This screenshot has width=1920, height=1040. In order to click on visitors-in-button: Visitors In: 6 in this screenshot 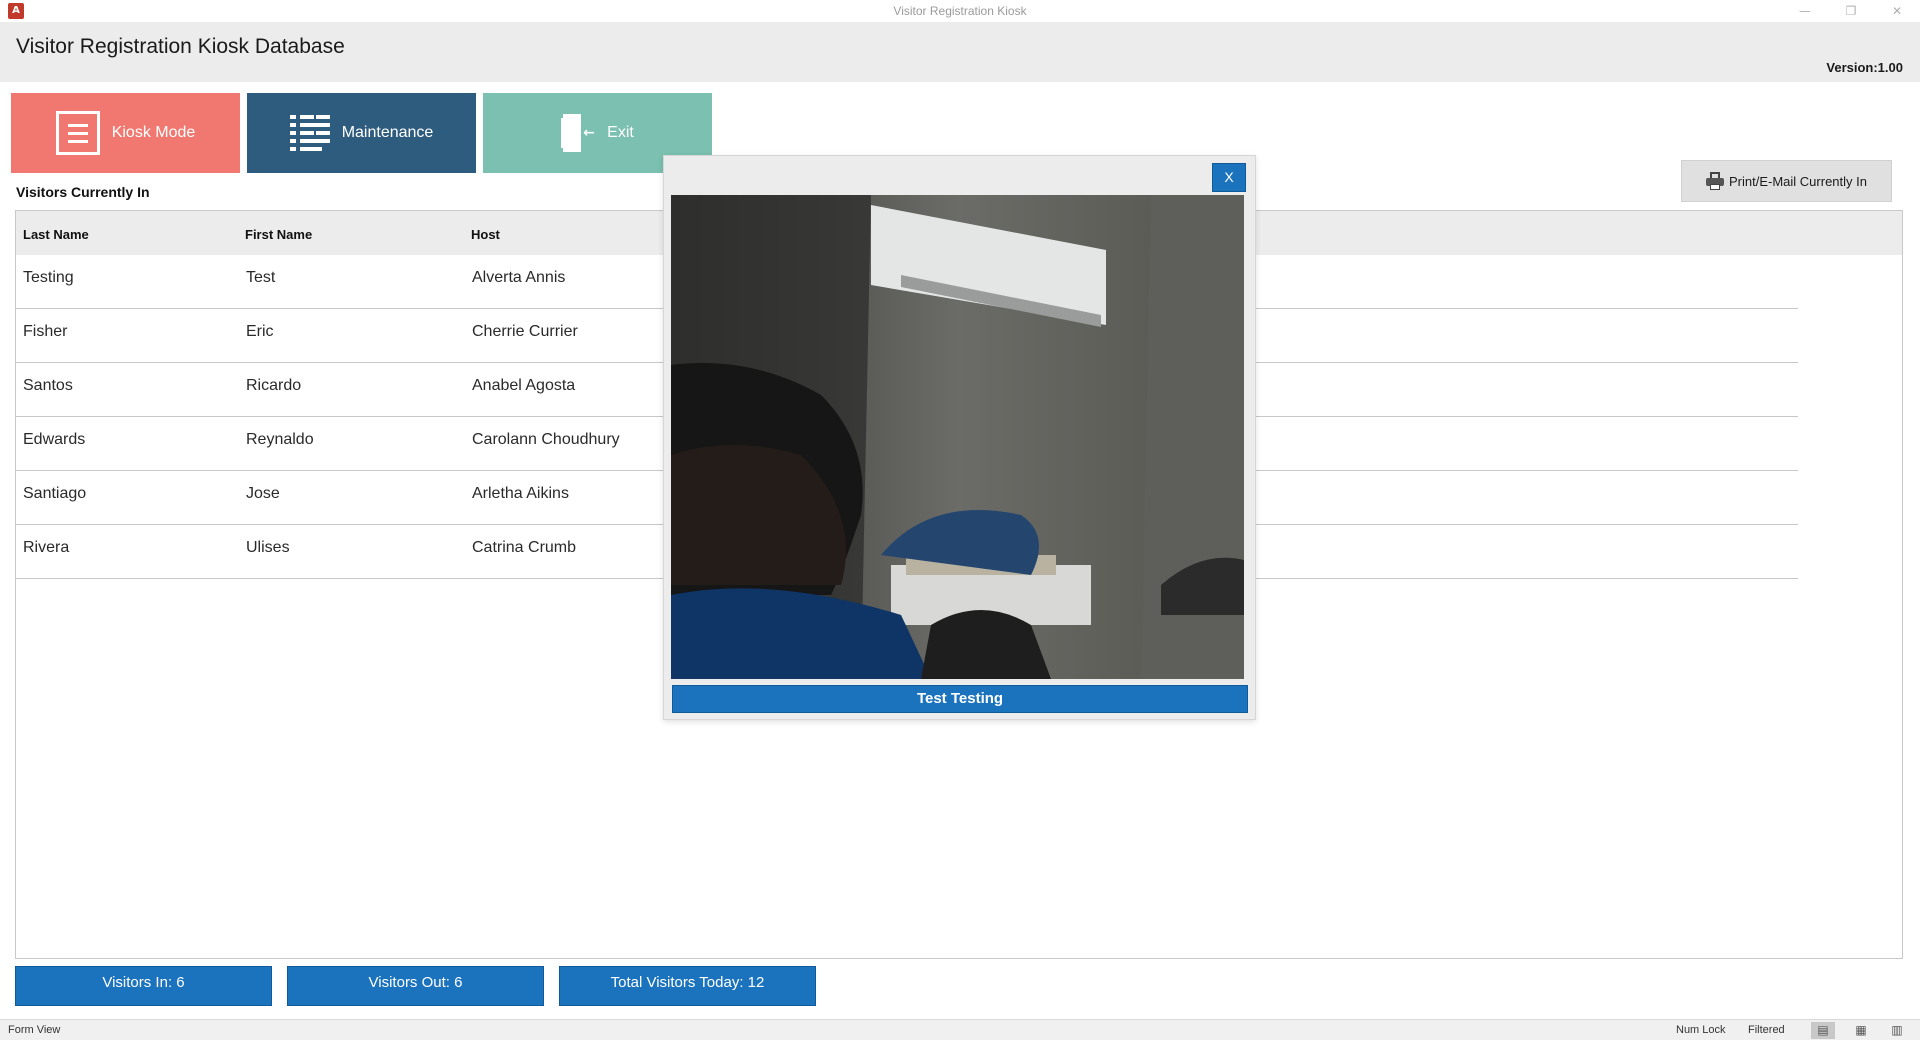, I will do `click(143, 986)`.